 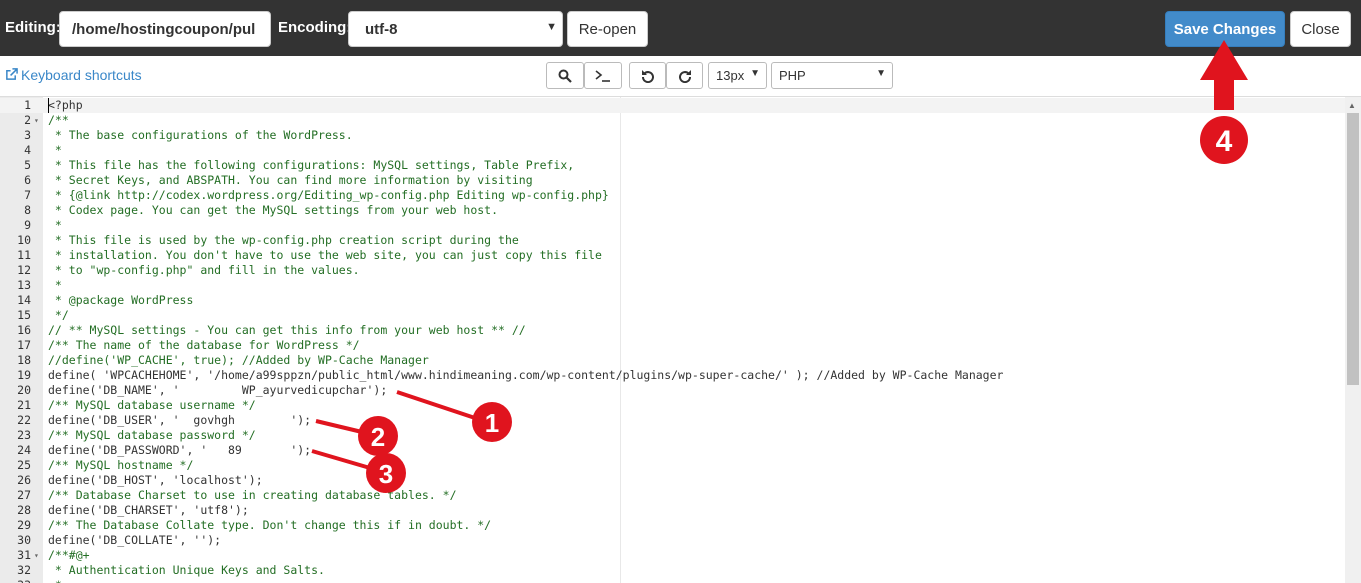 What do you see at coordinates (180, 450) in the screenshot?
I see `code-text: define('DB_PASSWORD', ' 89 ');` at bounding box center [180, 450].